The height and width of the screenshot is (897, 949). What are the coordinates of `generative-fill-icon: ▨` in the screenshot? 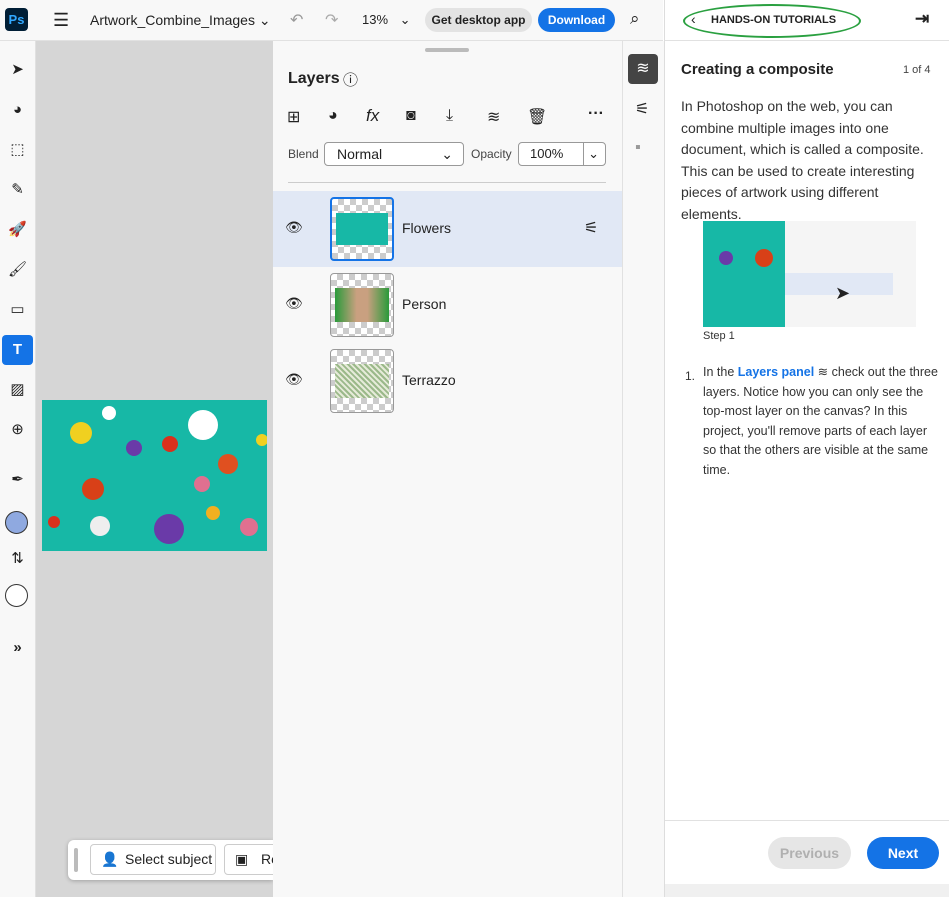 It's located at (17, 390).